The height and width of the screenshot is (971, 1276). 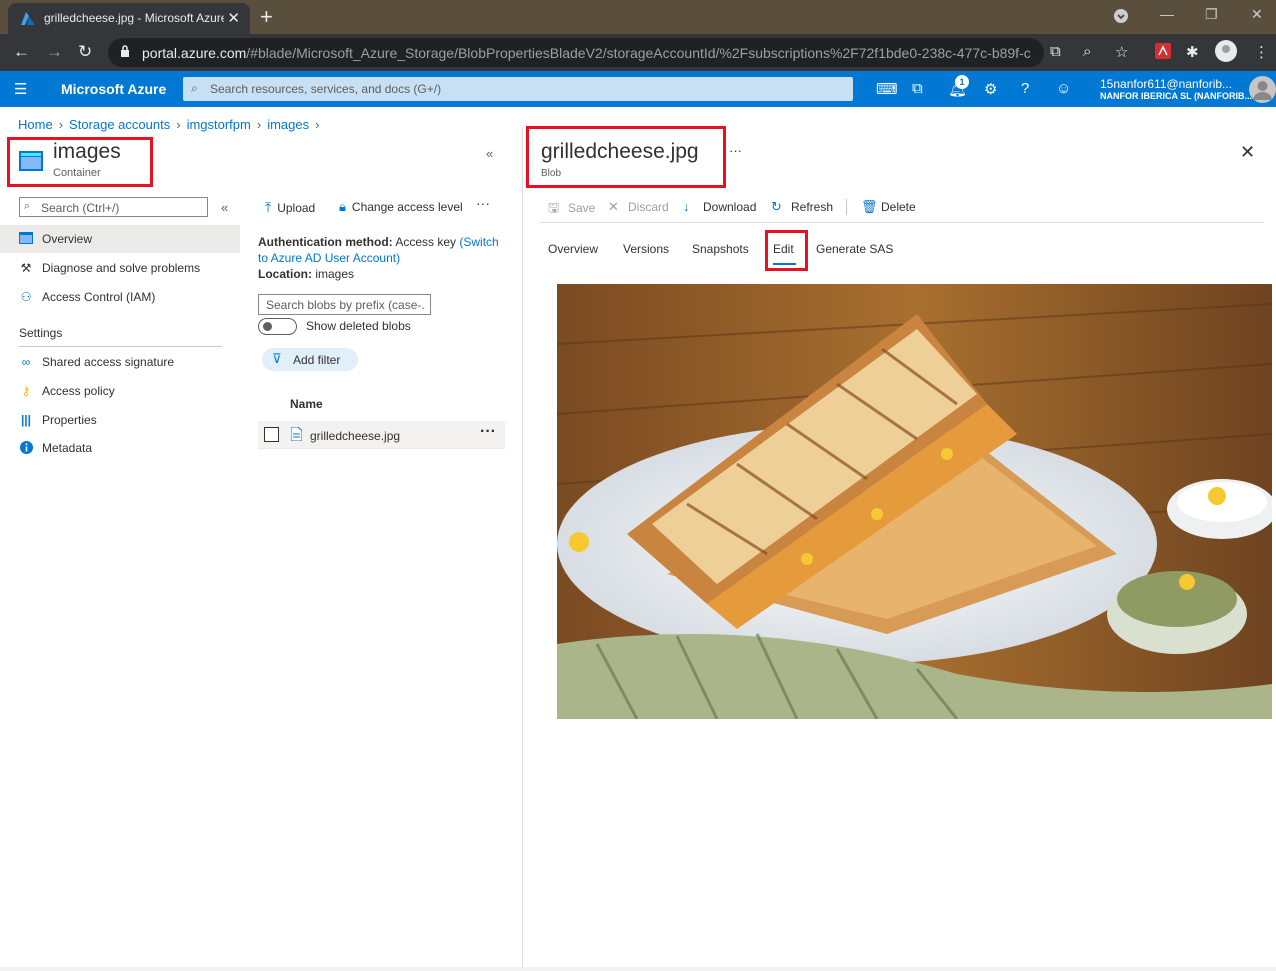 What do you see at coordinates (35, 124) in the screenshot?
I see `breadcrumb-home: Home` at bounding box center [35, 124].